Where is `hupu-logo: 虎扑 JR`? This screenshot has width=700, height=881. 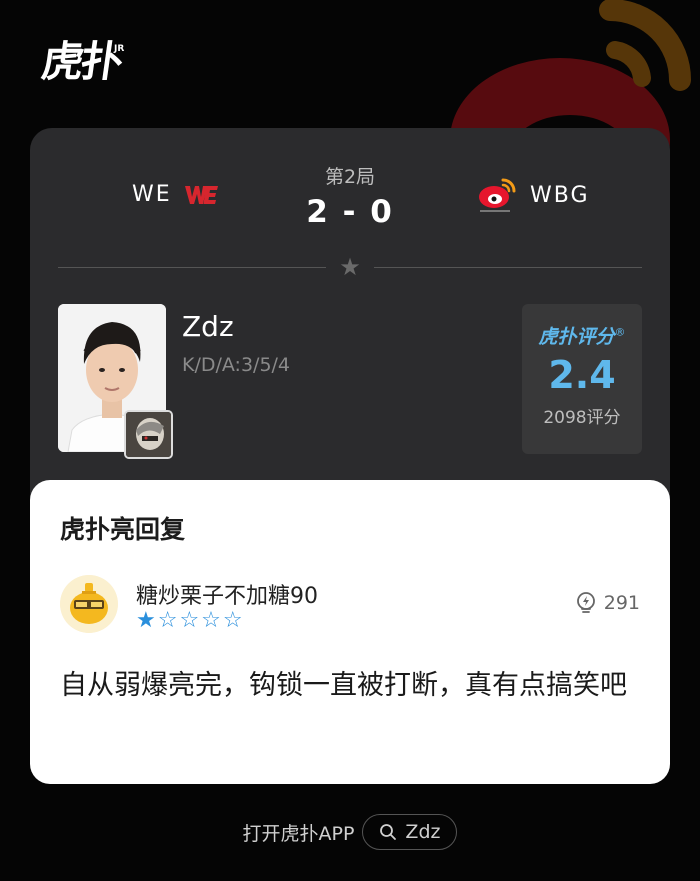 hupu-logo: 虎扑 JR is located at coordinates (81, 61).